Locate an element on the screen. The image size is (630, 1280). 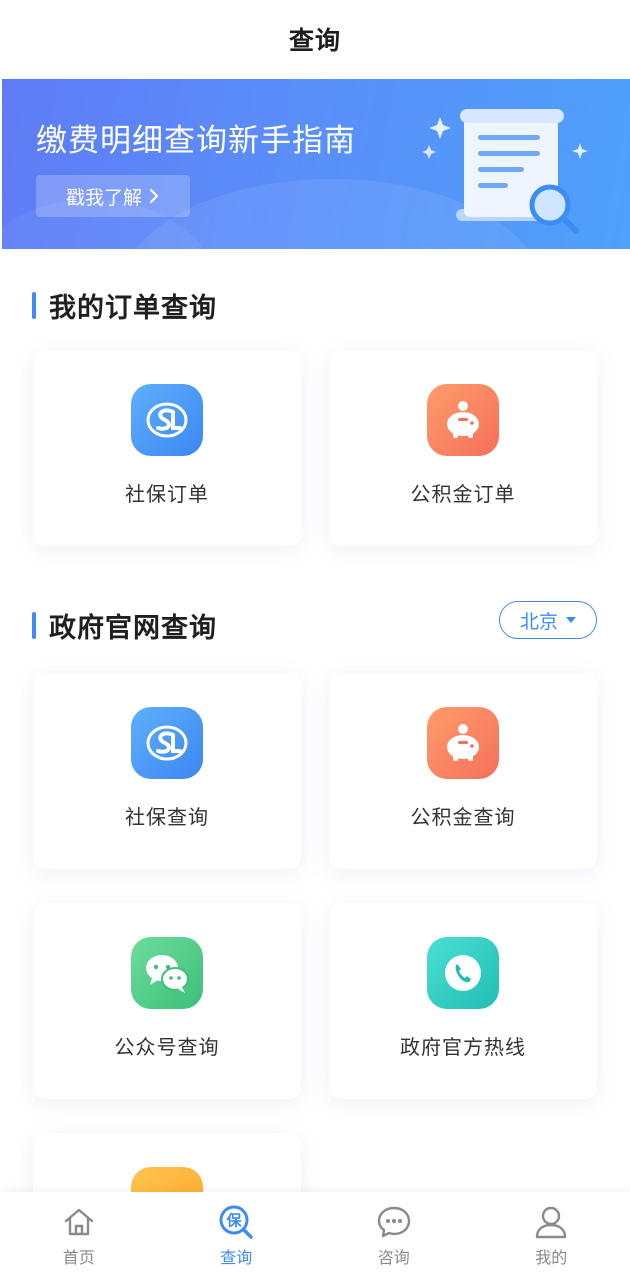
document-search-icon is located at coordinates (505, 171).